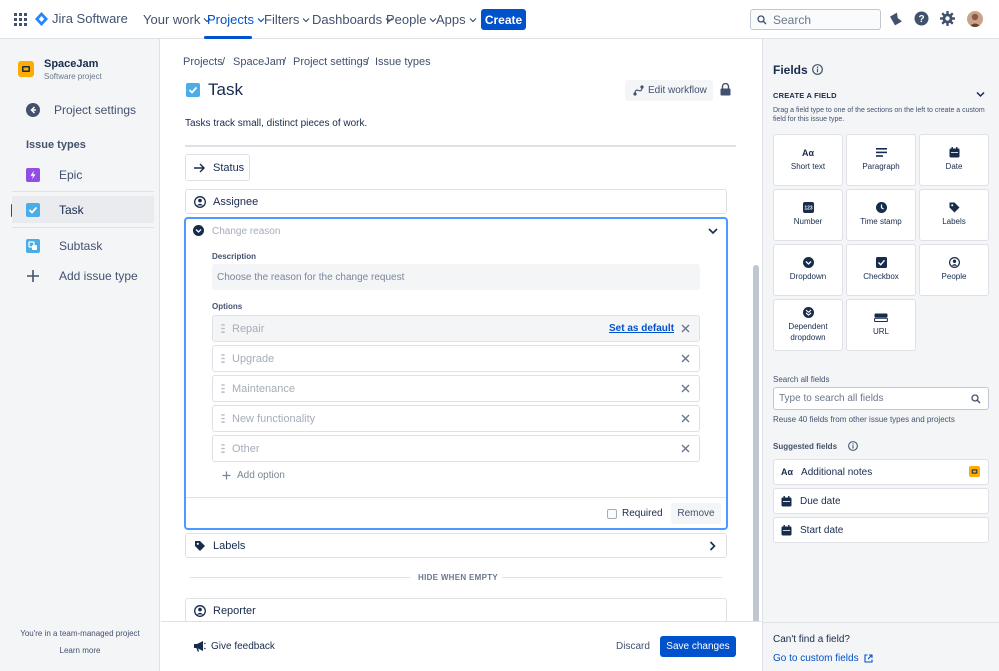 Image resolution: width=999 pixels, height=671 pixels. Describe the element at coordinates (26, 69) in the screenshot. I see `project-avatar` at that location.